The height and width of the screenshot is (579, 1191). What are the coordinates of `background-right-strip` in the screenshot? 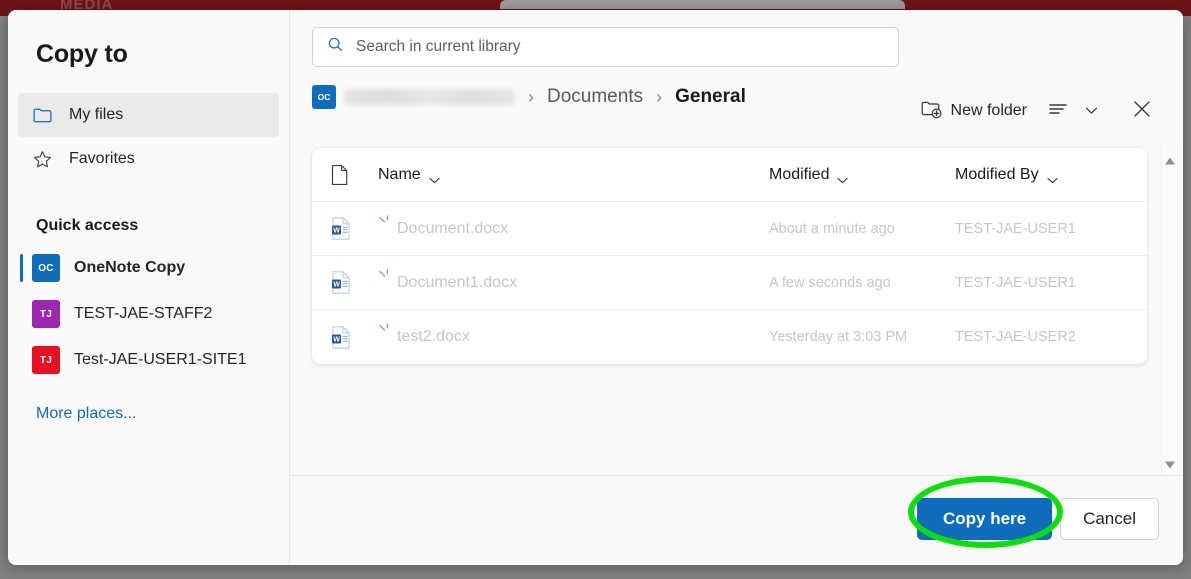 It's located at (1183, 5).